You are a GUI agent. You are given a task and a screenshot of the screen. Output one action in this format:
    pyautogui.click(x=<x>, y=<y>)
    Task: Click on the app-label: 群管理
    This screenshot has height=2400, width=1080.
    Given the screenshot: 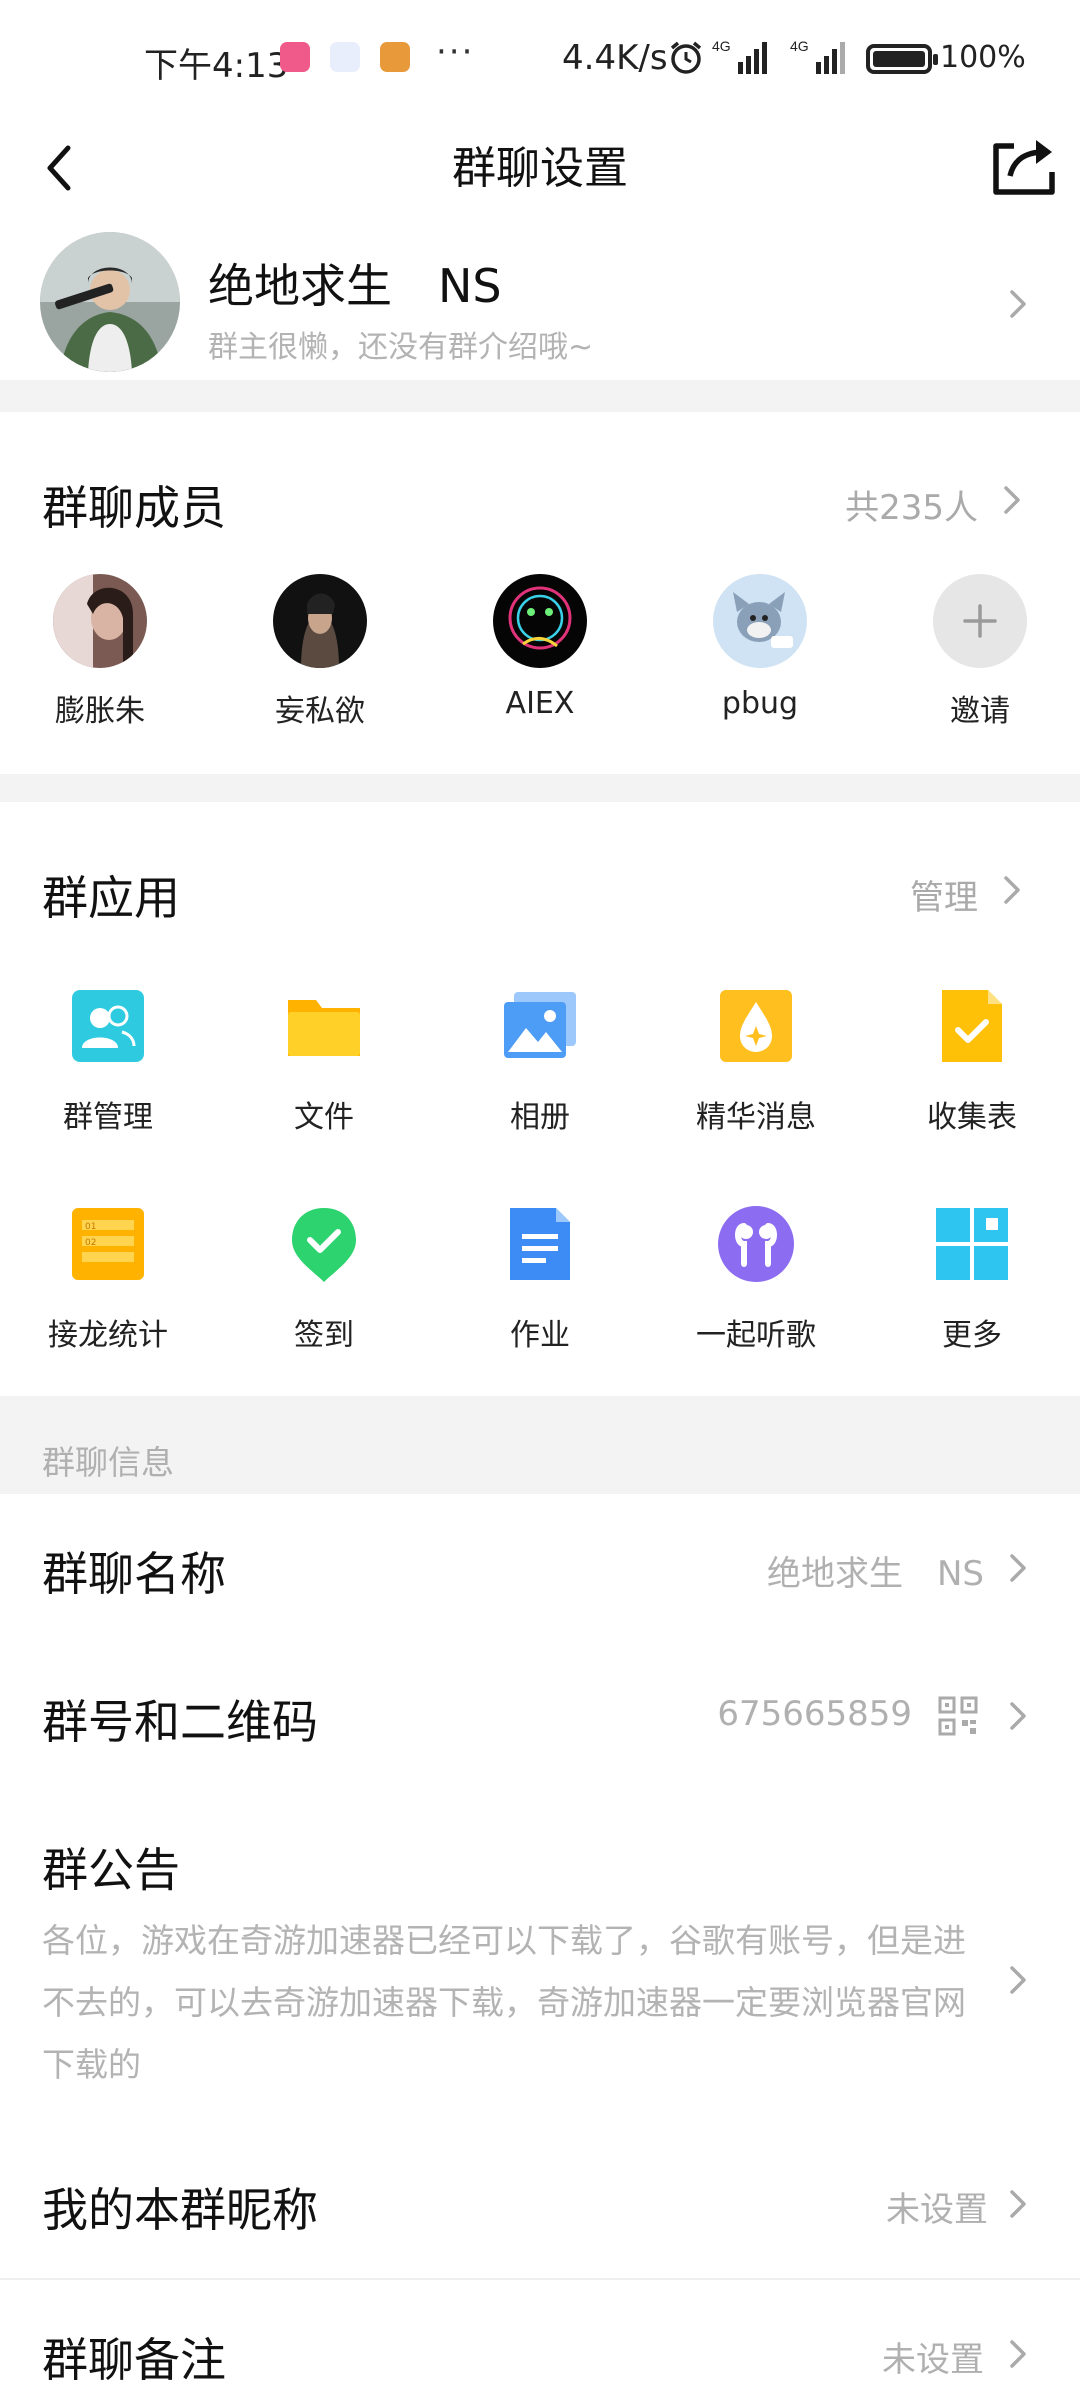 What is the action you would take?
    pyautogui.click(x=108, y=1117)
    